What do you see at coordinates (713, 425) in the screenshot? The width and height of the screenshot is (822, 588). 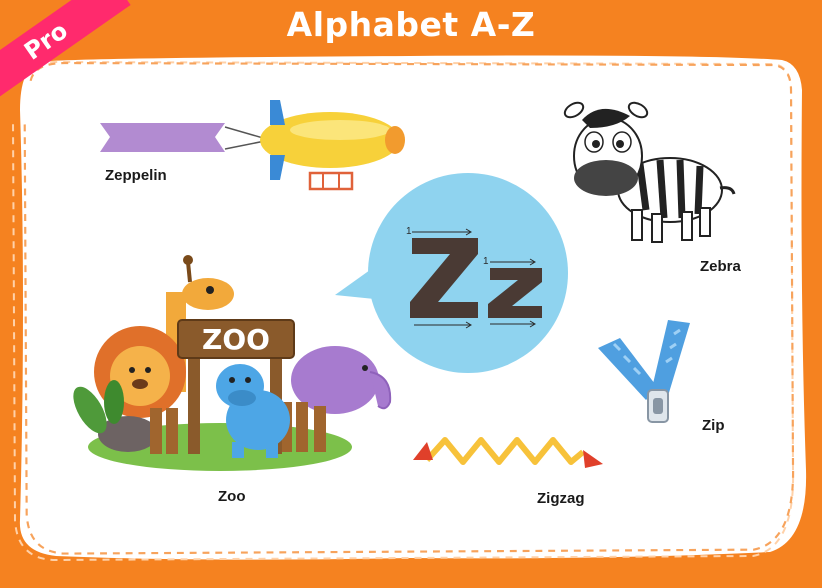 I see `label-zip: Zip` at bounding box center [713, 425].